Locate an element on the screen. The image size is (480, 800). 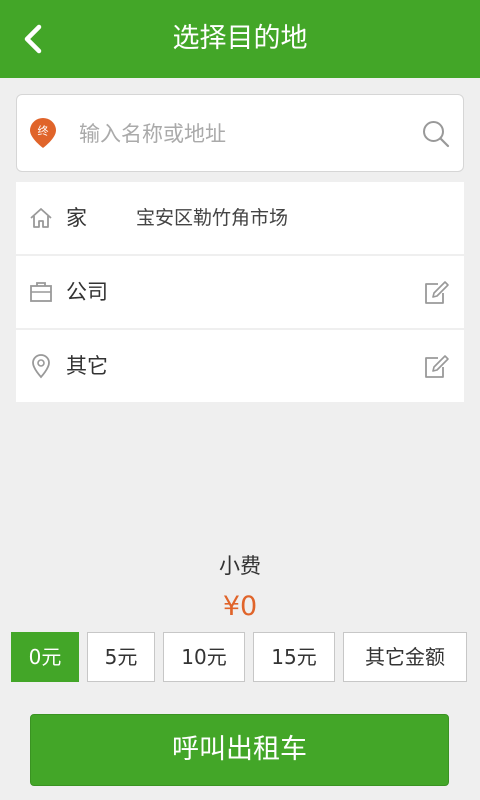
destination-search-box: 终 is located at coordinates (240, 133).